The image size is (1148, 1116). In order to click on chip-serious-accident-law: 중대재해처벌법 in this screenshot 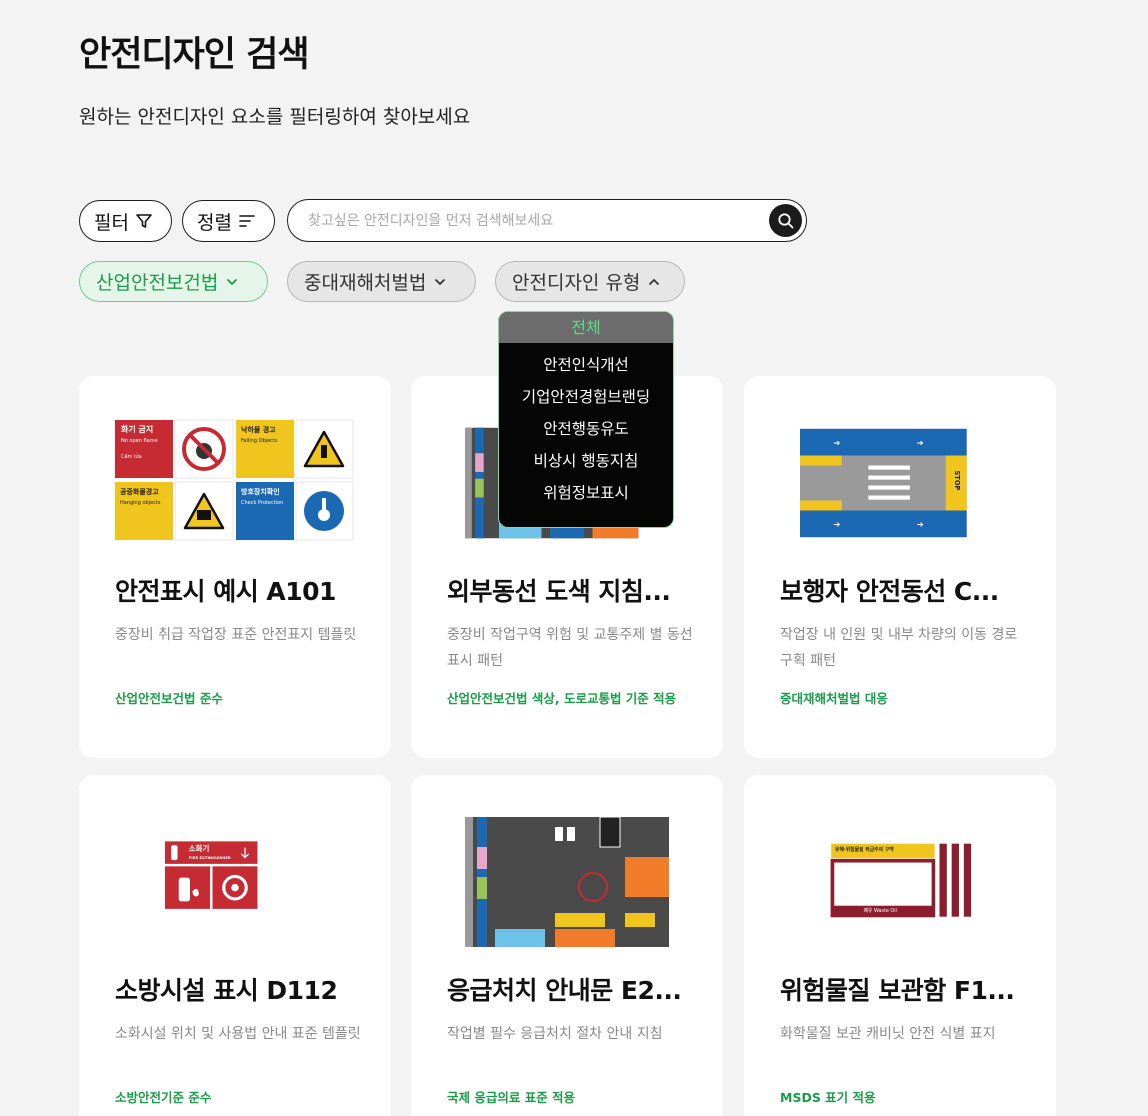, I will do `click(381, 281)`.